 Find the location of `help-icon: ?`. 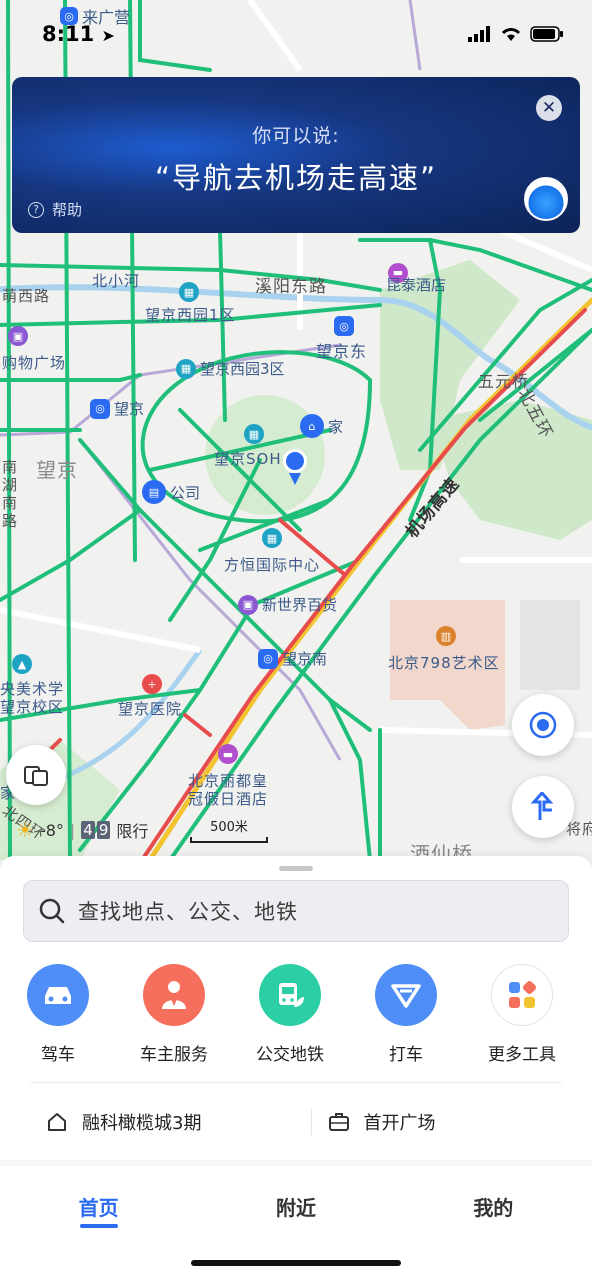

help-icon: ? is located at coordinates (36, 209).